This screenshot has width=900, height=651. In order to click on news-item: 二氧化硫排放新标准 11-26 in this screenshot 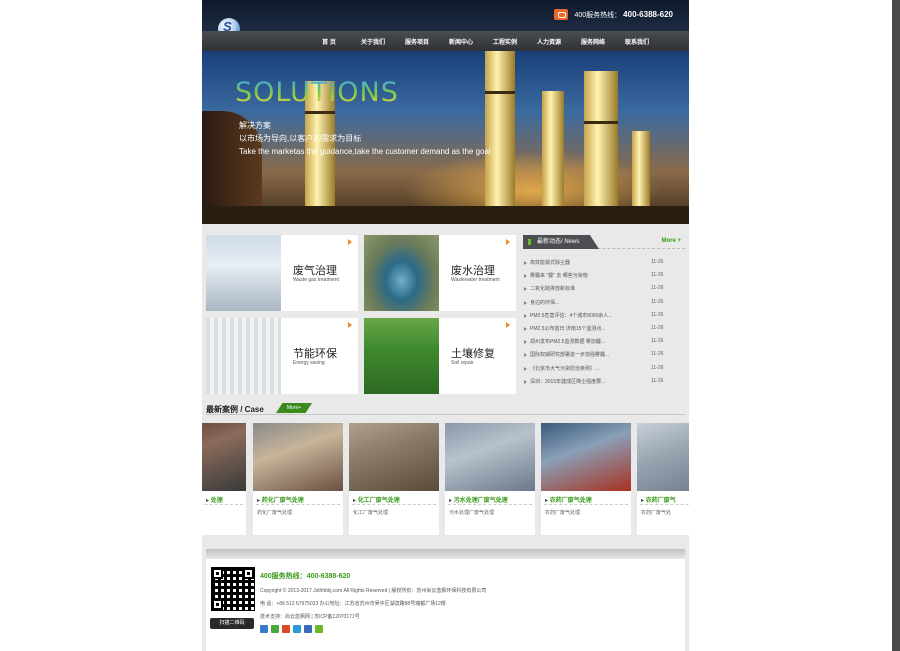, I will do `click(604, 291)`.